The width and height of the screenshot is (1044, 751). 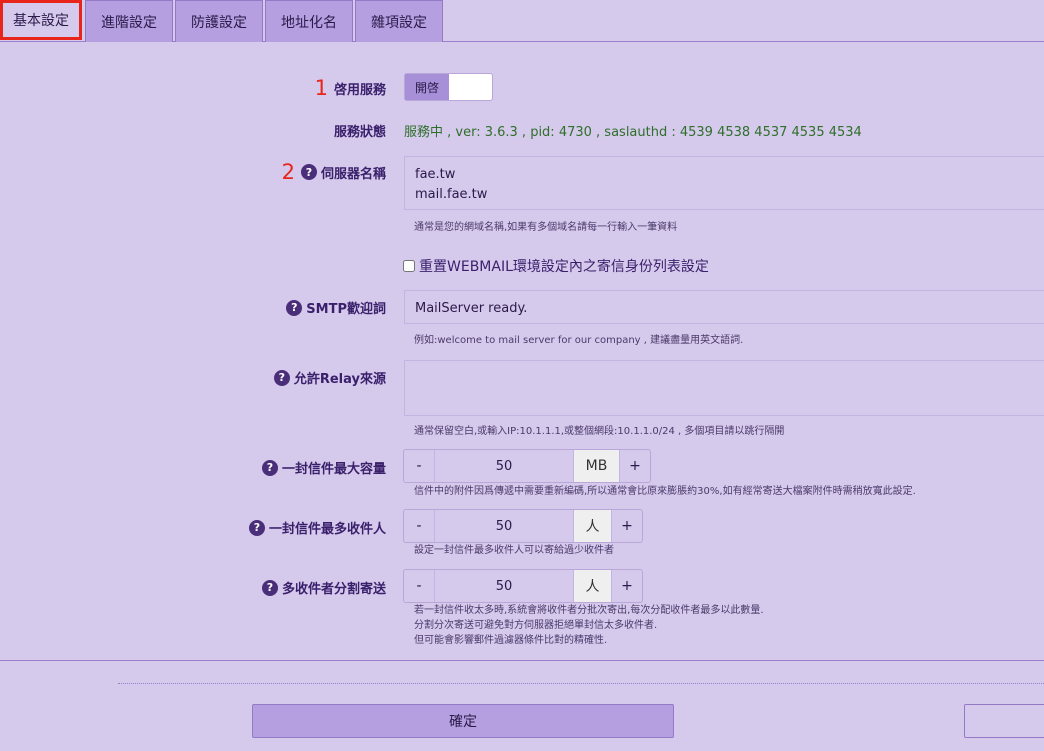 What do you see at coordinates (129, 21) in the screenshot?
I see `tab-advanced-settings: 進階設定` at bounding box center [129, 21].